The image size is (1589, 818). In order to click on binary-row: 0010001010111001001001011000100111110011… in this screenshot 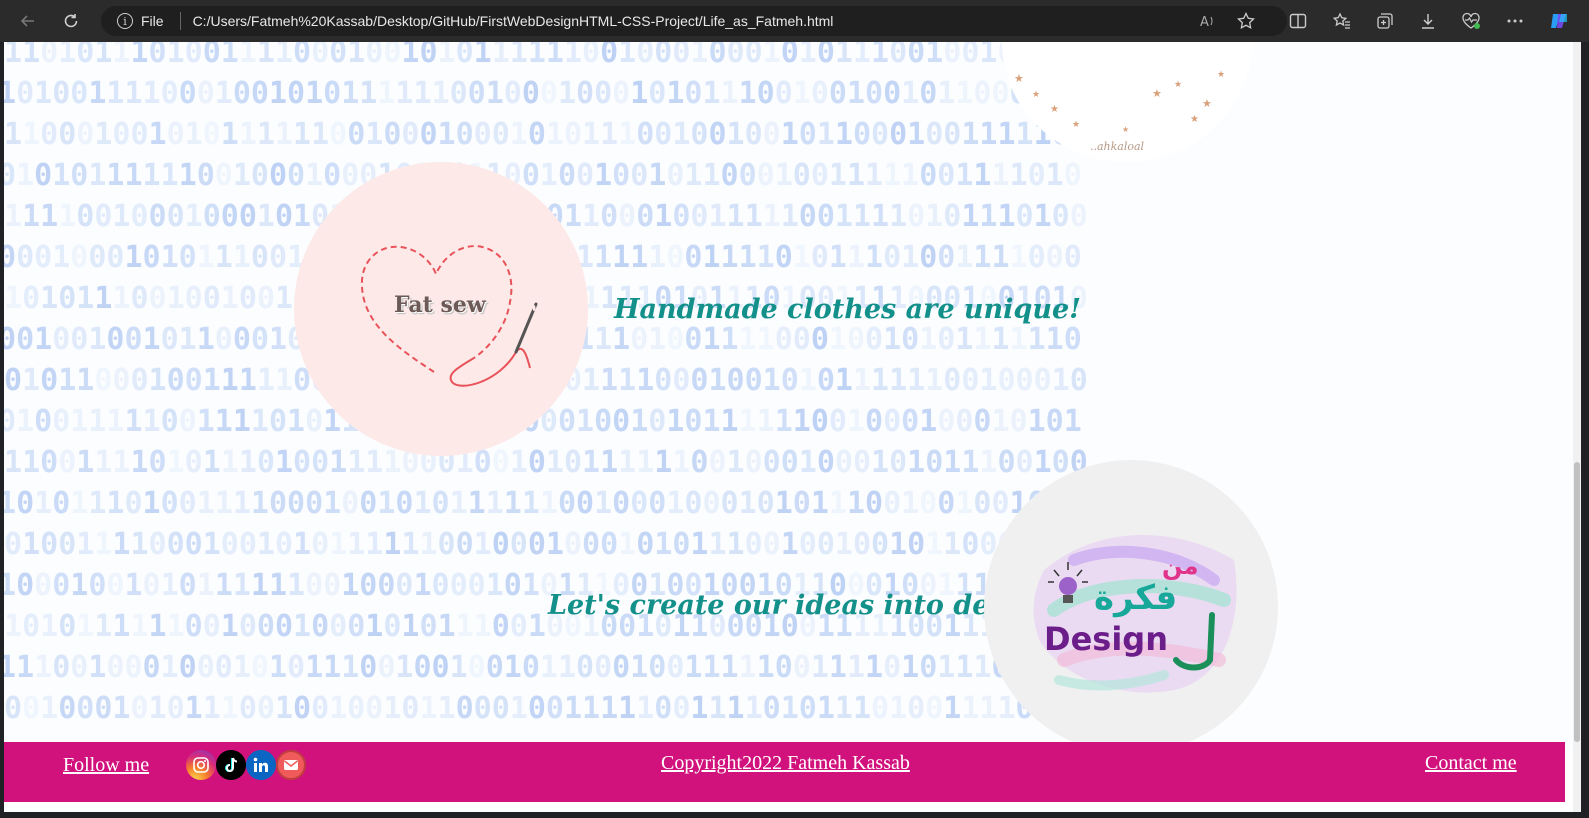, I will do `click(546, 708)`.